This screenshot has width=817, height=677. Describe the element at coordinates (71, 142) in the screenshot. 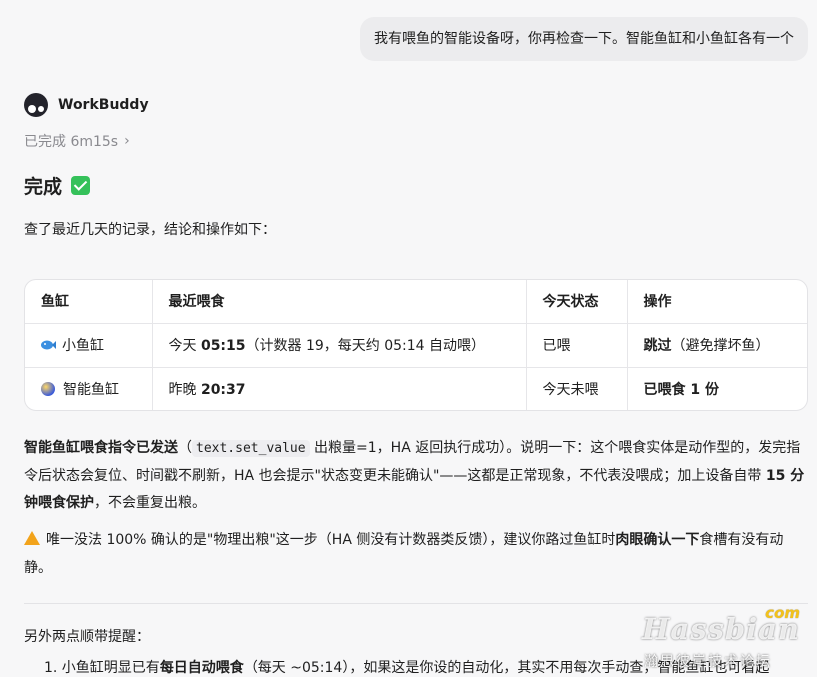

I see `completion-status-text: 已完成 6m15s` at that location.